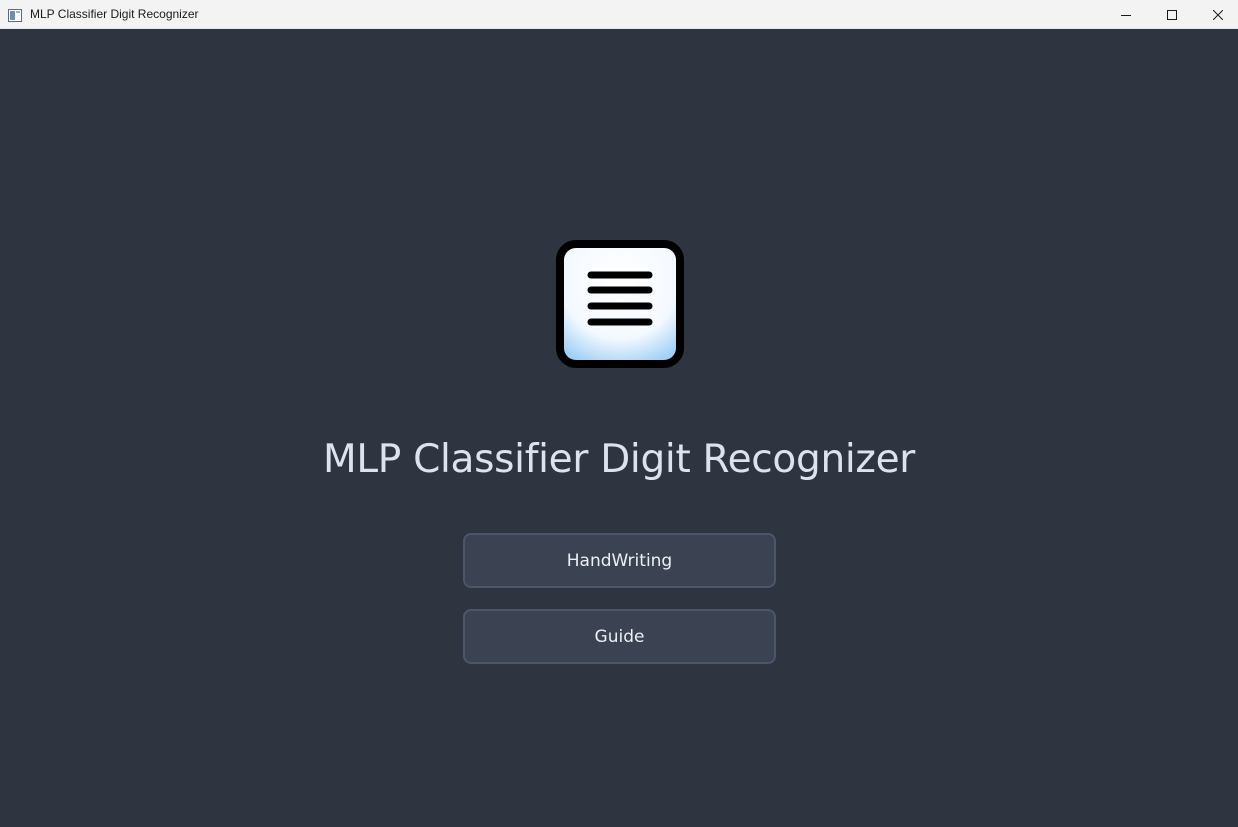 Image resolution: width=1238 pixels, height=827 pixels. I want to click on guide-button-label: Guide, so click(619, 636).